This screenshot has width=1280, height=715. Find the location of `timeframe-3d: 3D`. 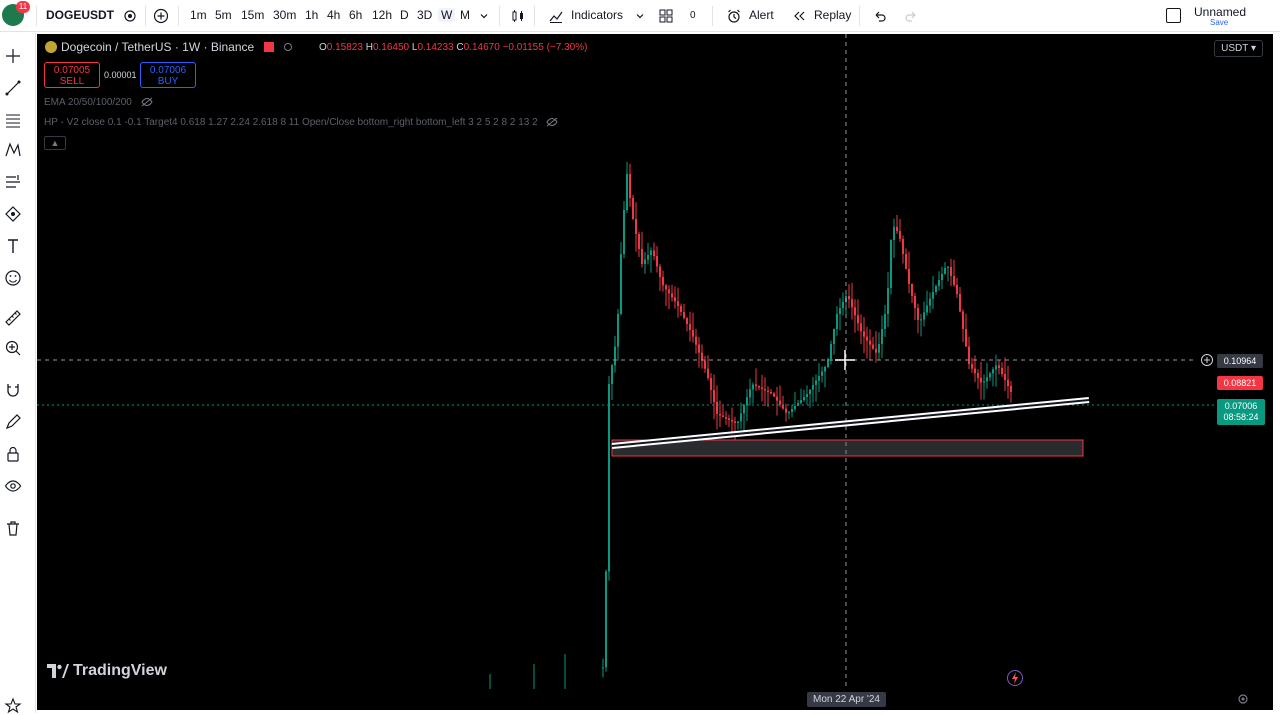

timeframe-3d: 3D is located at coordinates (424, 15).